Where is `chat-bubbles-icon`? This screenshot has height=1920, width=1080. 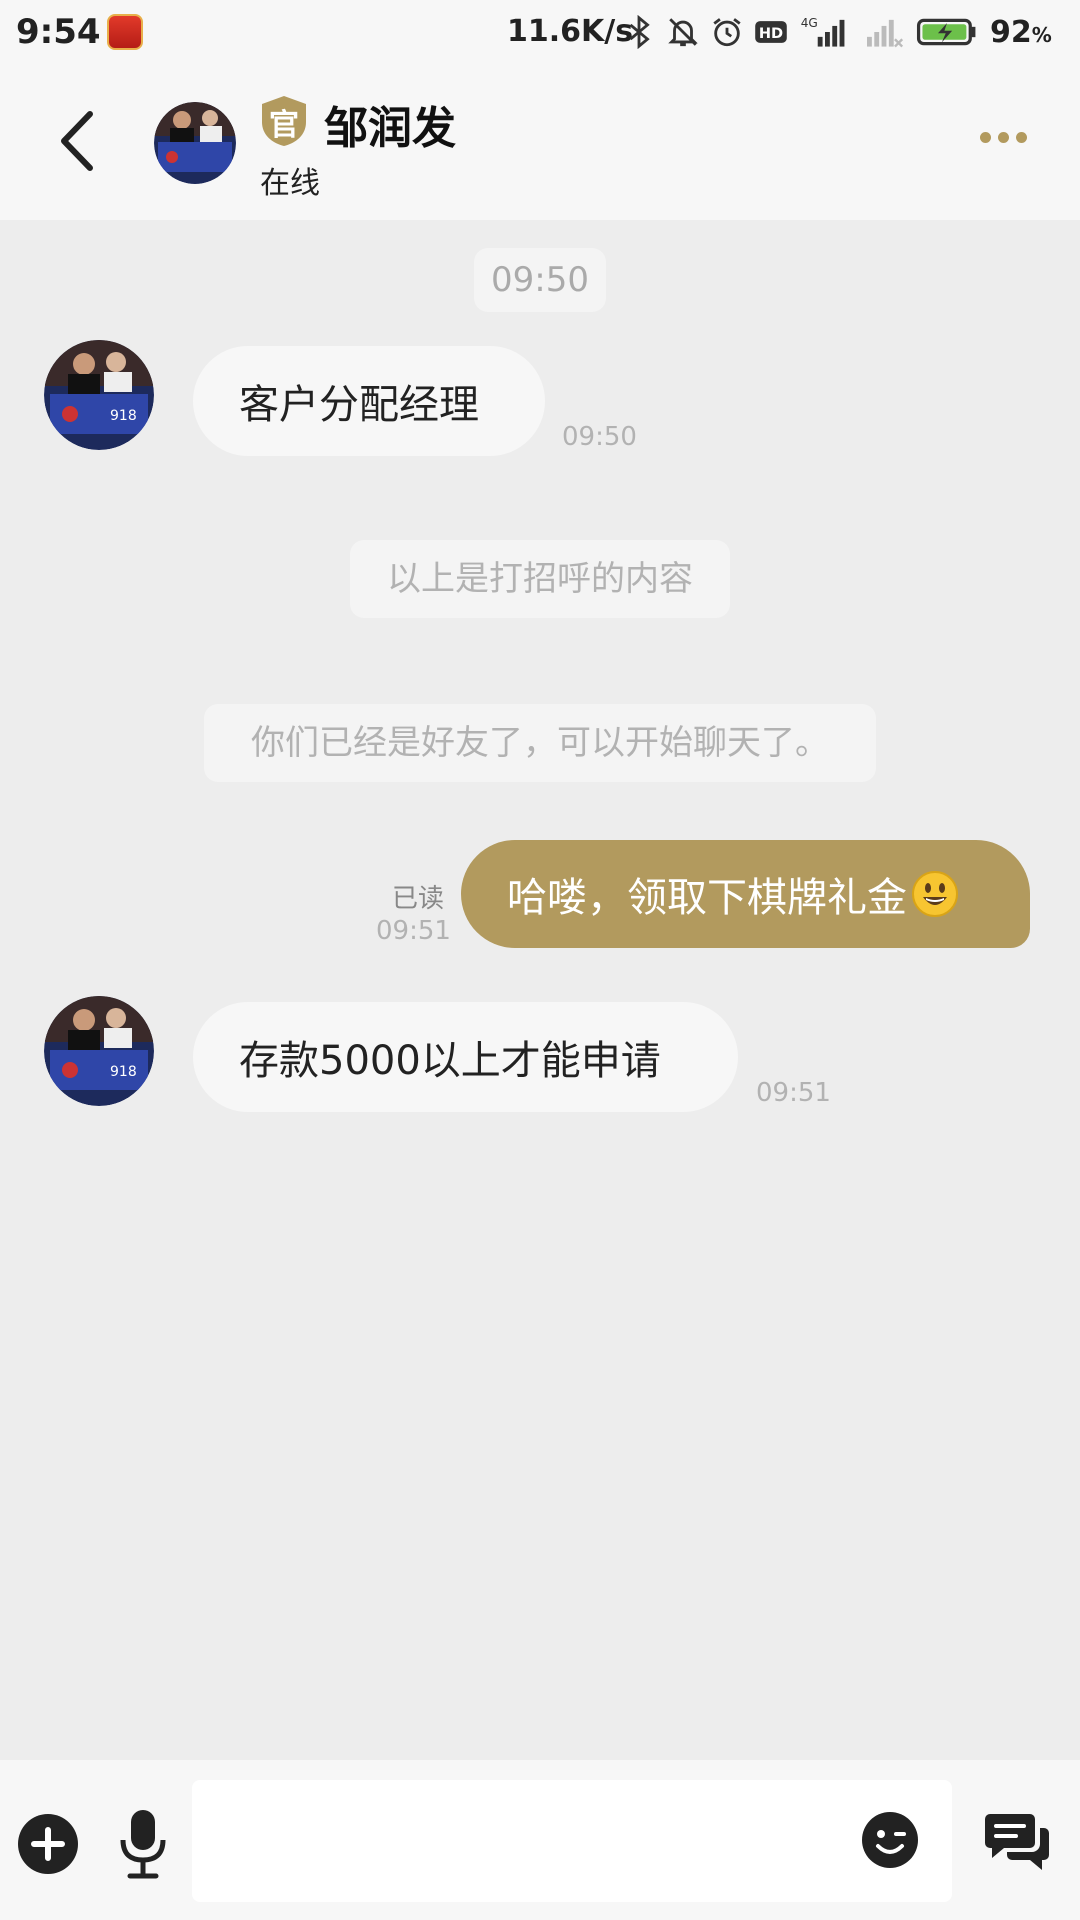
chat-bubbles-icon is located at coordinates (1017, 1841).